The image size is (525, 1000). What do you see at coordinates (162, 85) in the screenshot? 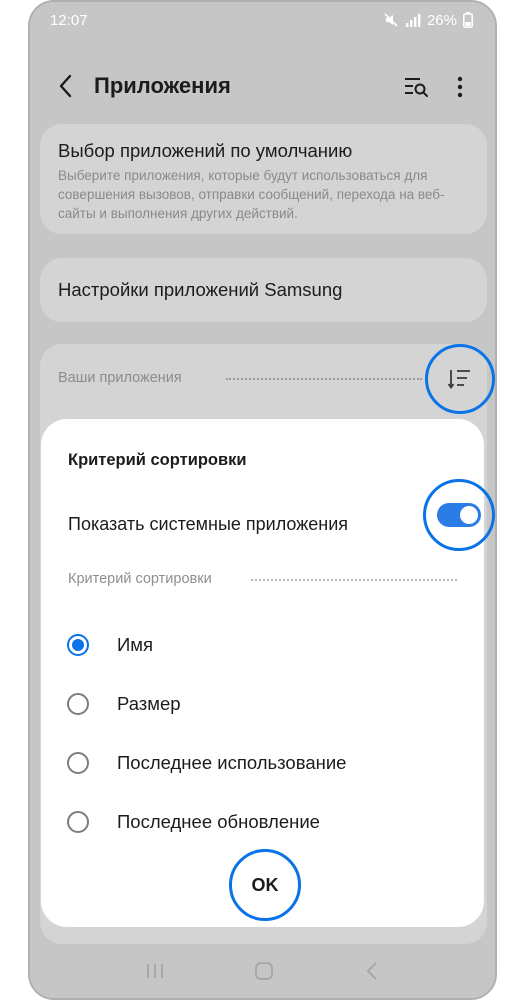
I see `page-title: Приложения` at bounding box center [162, 85].